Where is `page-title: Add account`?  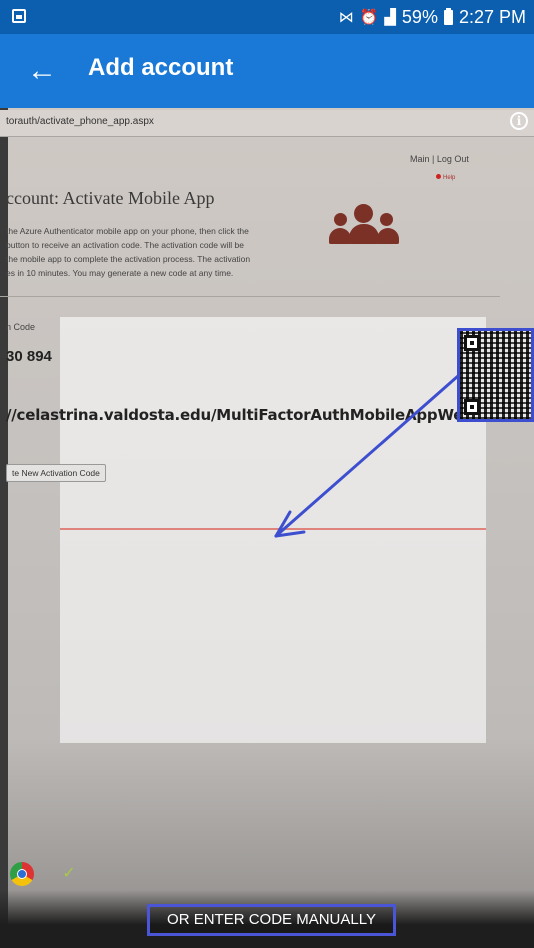 page-title: Add account is located at coordinates (161, 67).